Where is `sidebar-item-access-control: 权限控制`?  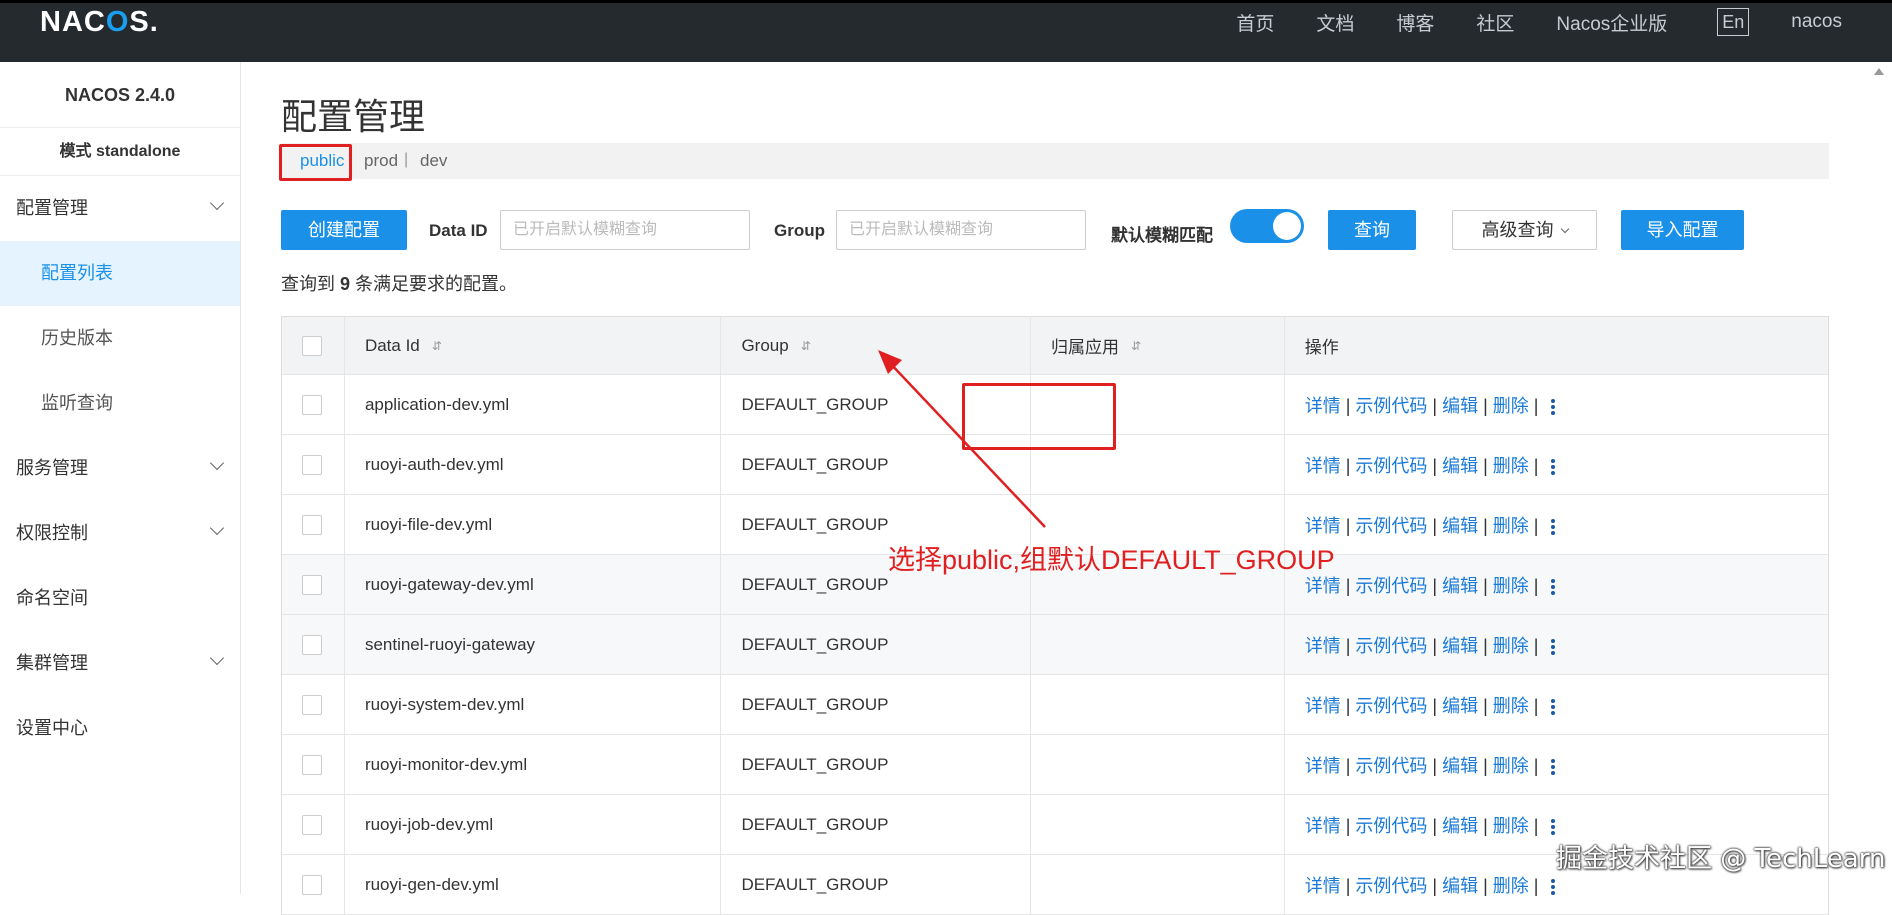
sidebar-item-access-control: 权限控制 is located at coordinates (120, 533).